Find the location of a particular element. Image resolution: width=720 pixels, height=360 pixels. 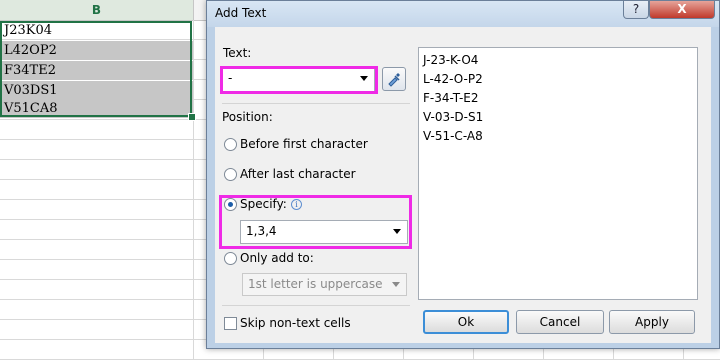

text-label: Text: is located at coordinates (237, 53).